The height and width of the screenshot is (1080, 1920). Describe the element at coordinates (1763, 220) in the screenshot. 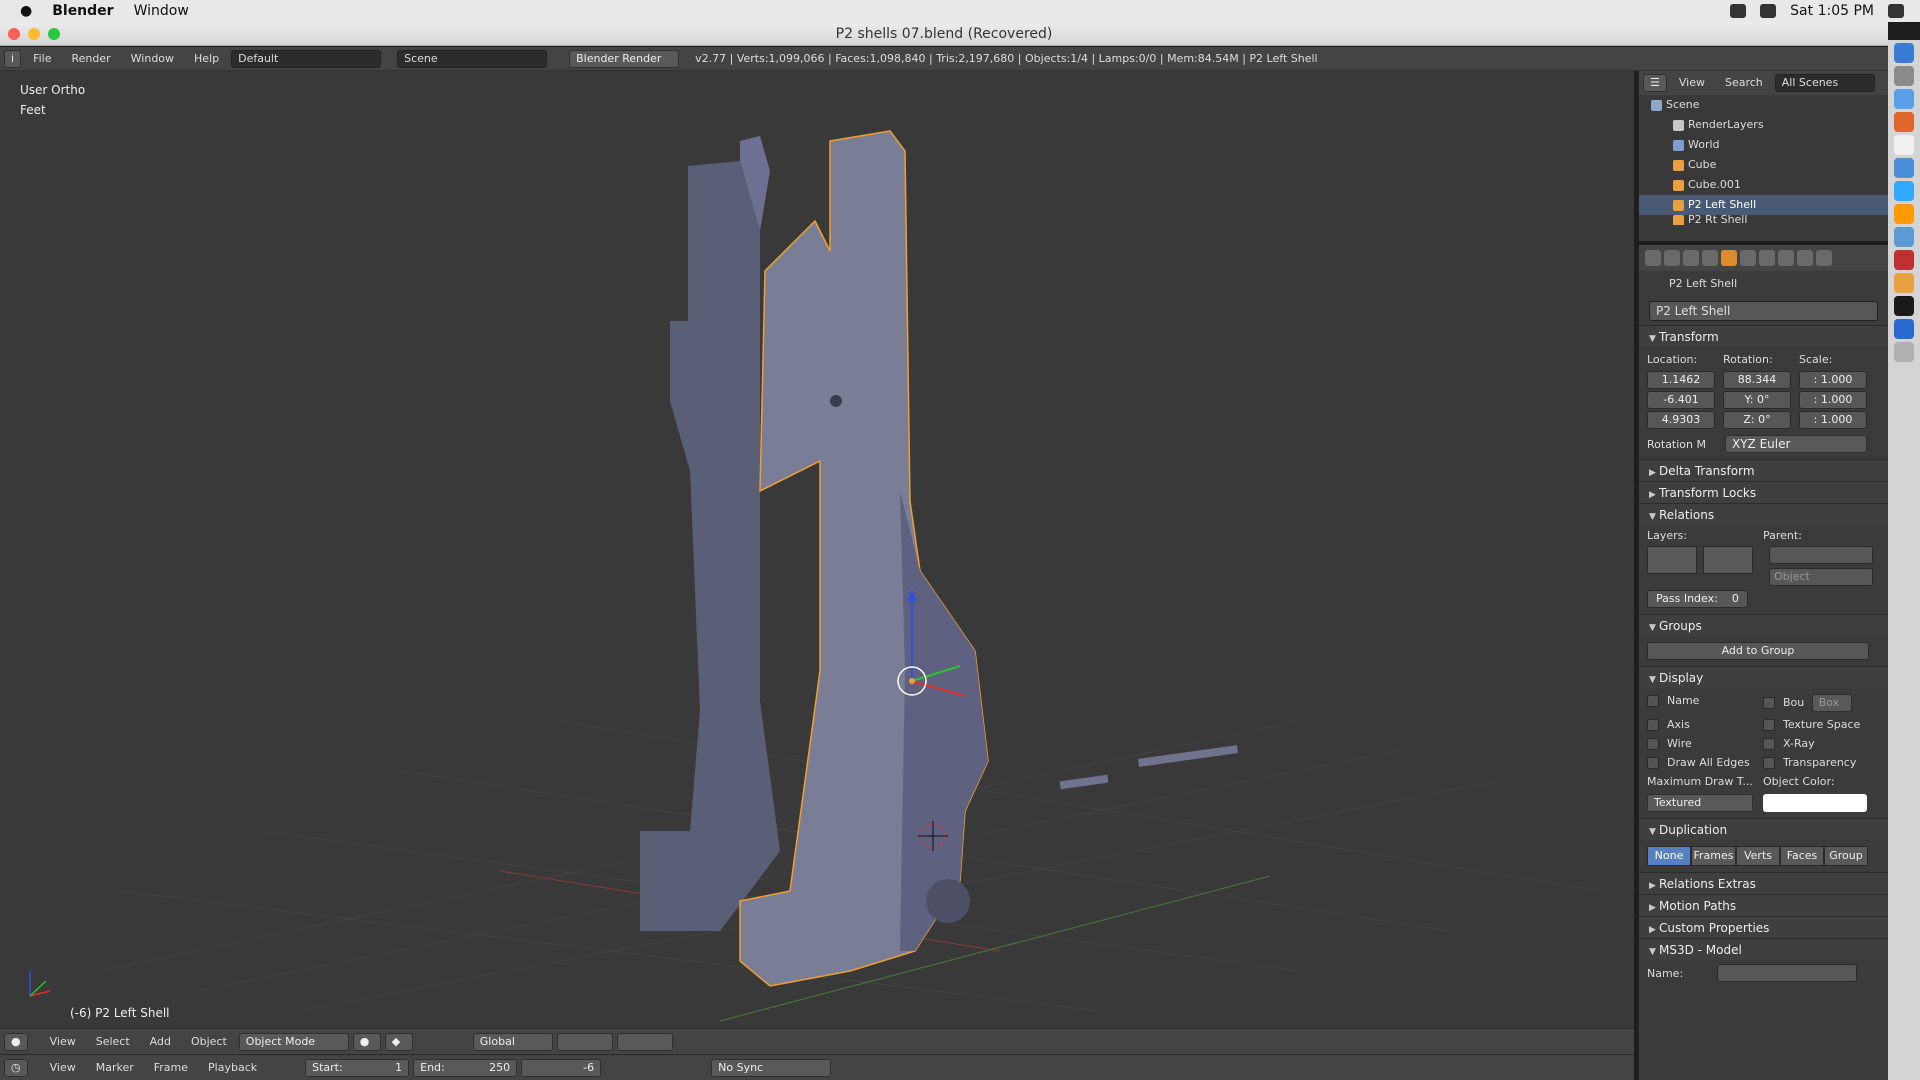

I see `outliner-item-p2-rt-shell: P2 Rt Shell` at that location.